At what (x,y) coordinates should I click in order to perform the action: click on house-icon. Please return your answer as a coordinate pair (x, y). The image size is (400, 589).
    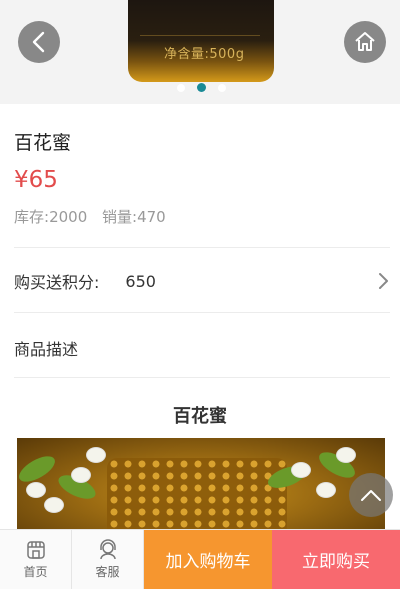
    Looking at the image, I should click on (365, 41).